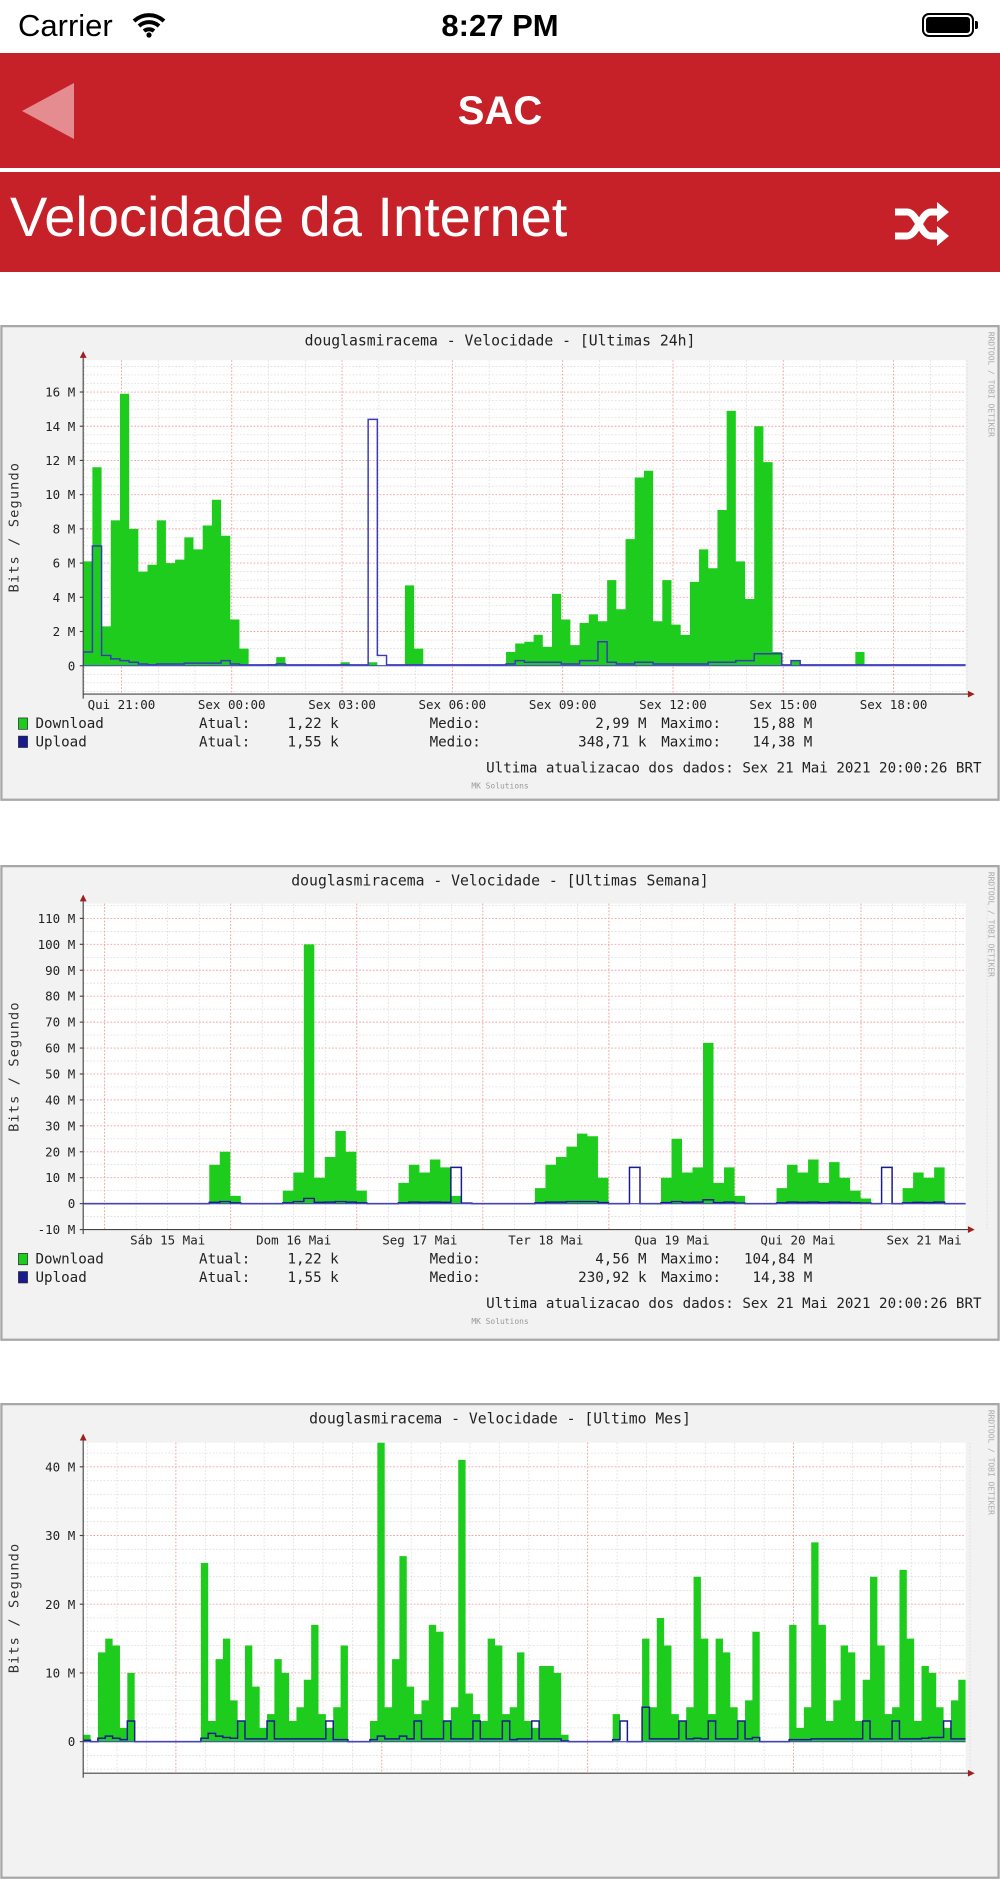 The image size is (1000, 1880). What do you see at coordinates (64, 528) in the screenshot?
I see `y-tick-label: 8 M` at bounding box center [64, 528].